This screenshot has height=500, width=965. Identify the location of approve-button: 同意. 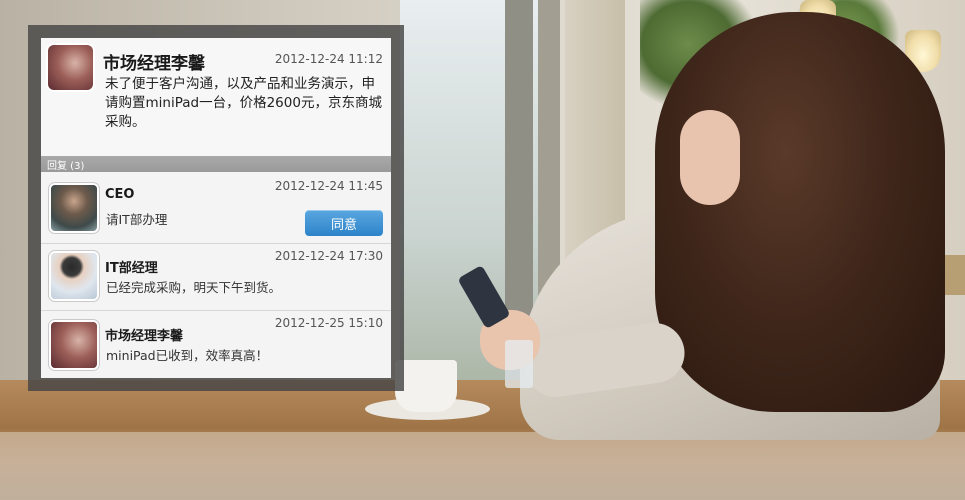
(344, 223).